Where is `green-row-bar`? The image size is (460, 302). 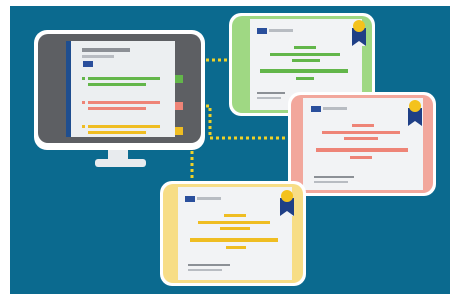
green-row-bar is located at coordinates (124, 78).